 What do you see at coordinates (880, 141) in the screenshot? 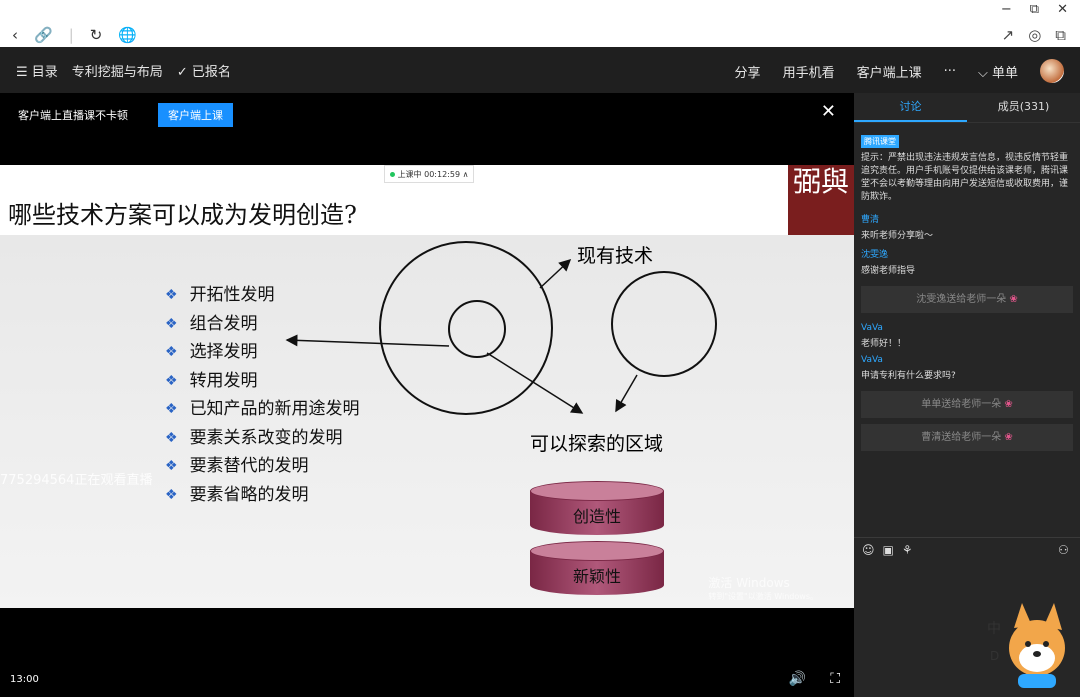
I see `system-badge: 腾讯课堂` at bounding box center [880, 141].